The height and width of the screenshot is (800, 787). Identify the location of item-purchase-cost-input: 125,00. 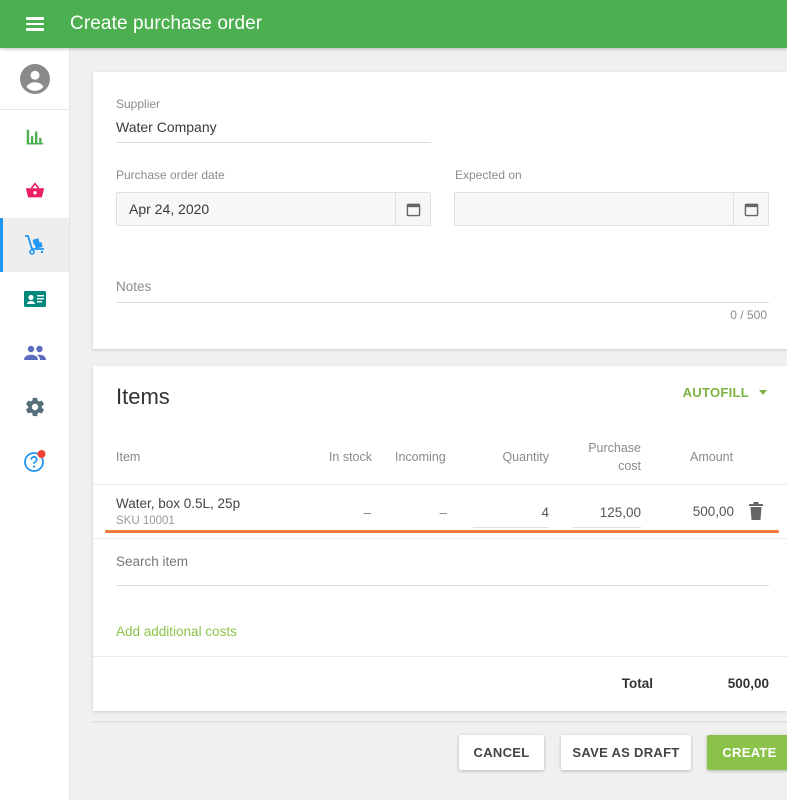
(607, 512).